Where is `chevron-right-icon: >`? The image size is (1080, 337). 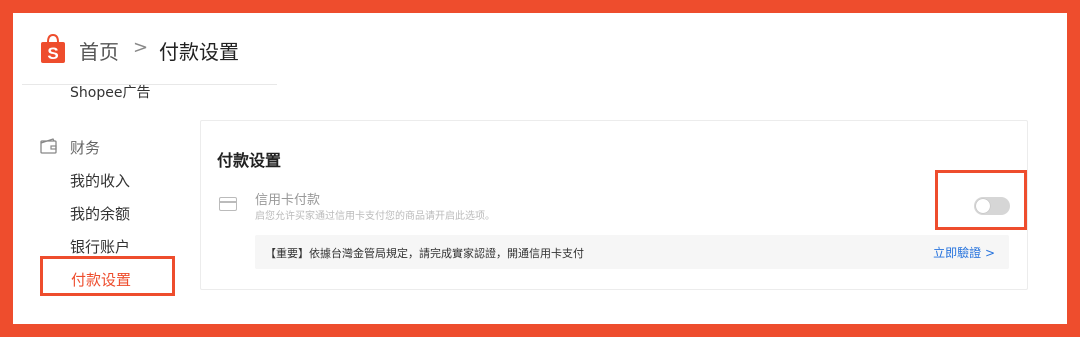
chevron-right-icon: > is located at coordinates (989, 253).